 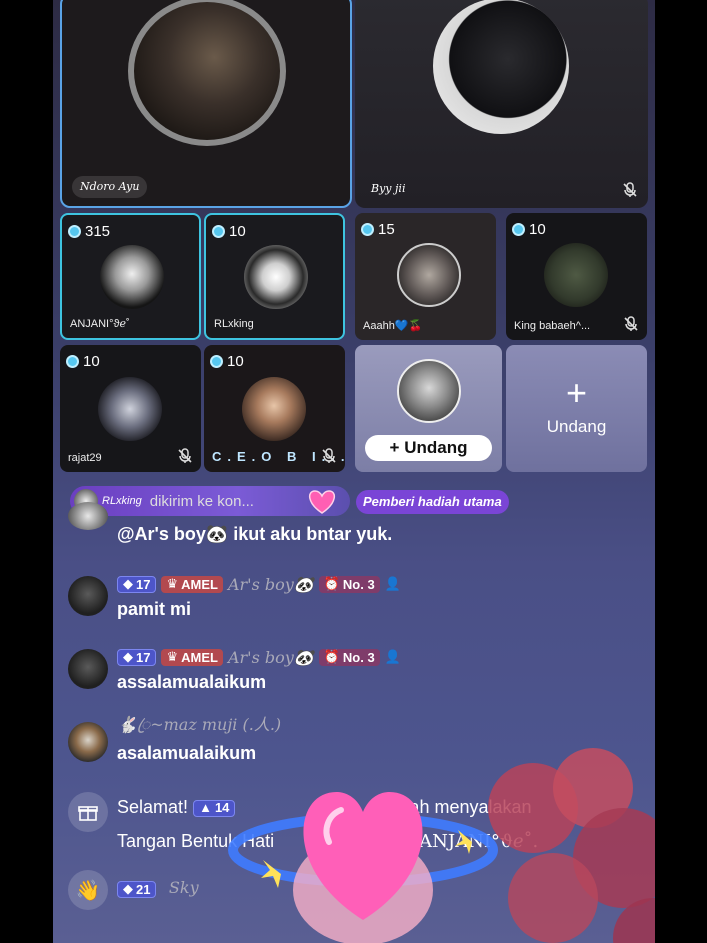 I want to click on seat-name: RLxking, so click(x=234, y=324).